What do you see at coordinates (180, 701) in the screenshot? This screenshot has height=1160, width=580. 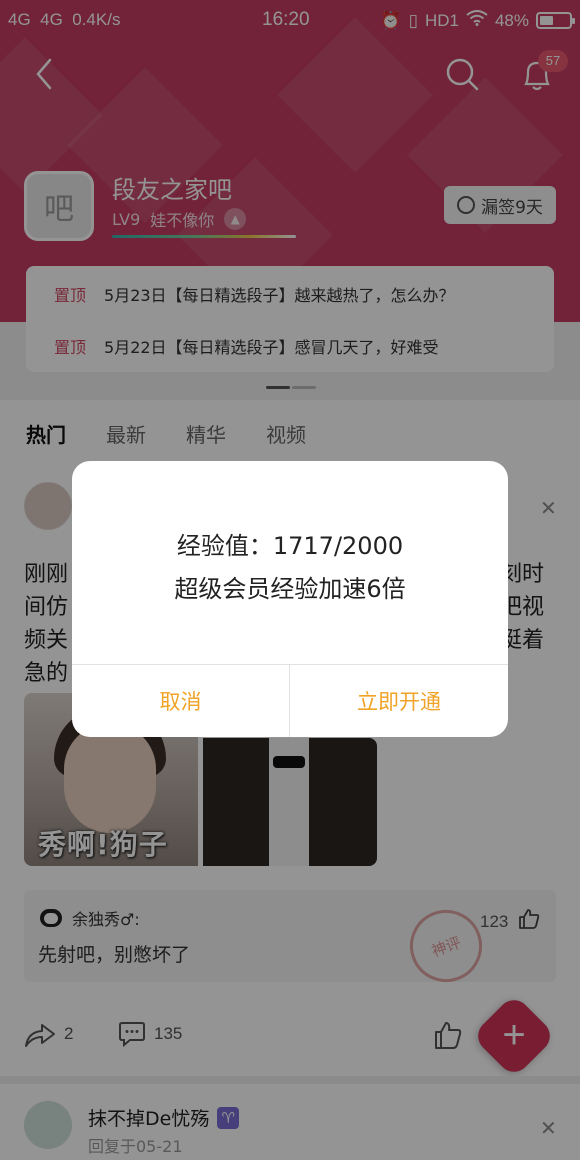 I see `cancel-button: 取消` at bounding box center [180, 701].